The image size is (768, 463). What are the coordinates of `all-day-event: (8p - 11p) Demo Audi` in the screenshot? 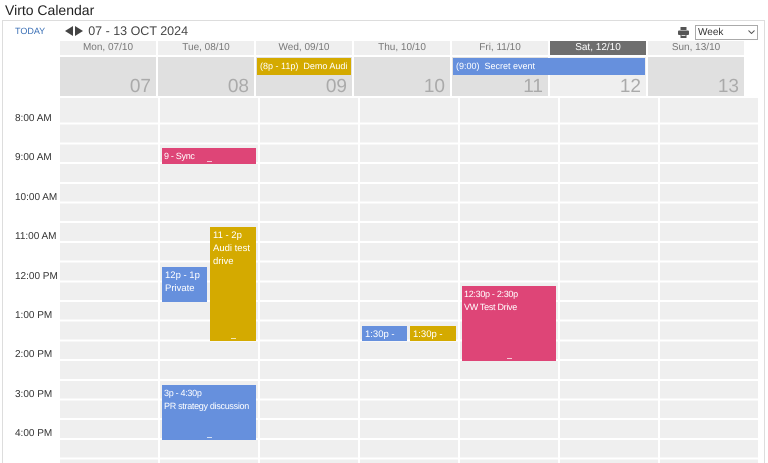 It's located at (304, 66).